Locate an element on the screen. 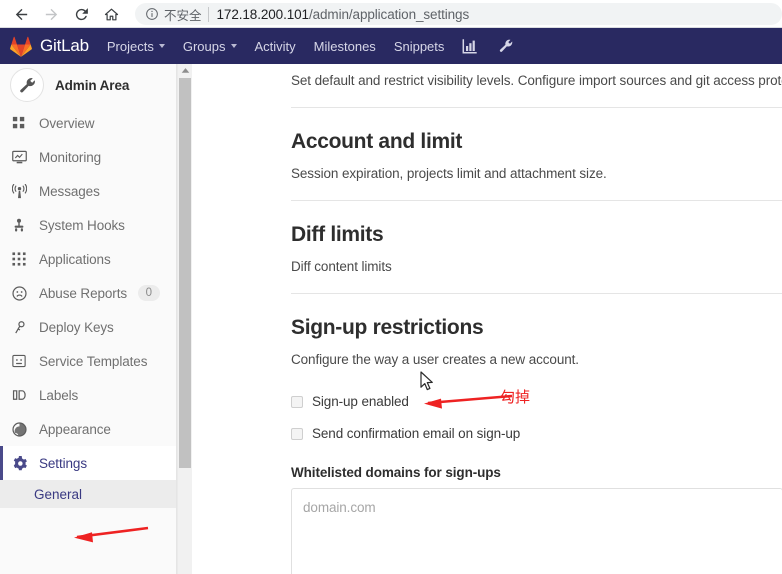 The width and height of the screenshot is (782, 574). home-button is located at coordinates (111, 14).